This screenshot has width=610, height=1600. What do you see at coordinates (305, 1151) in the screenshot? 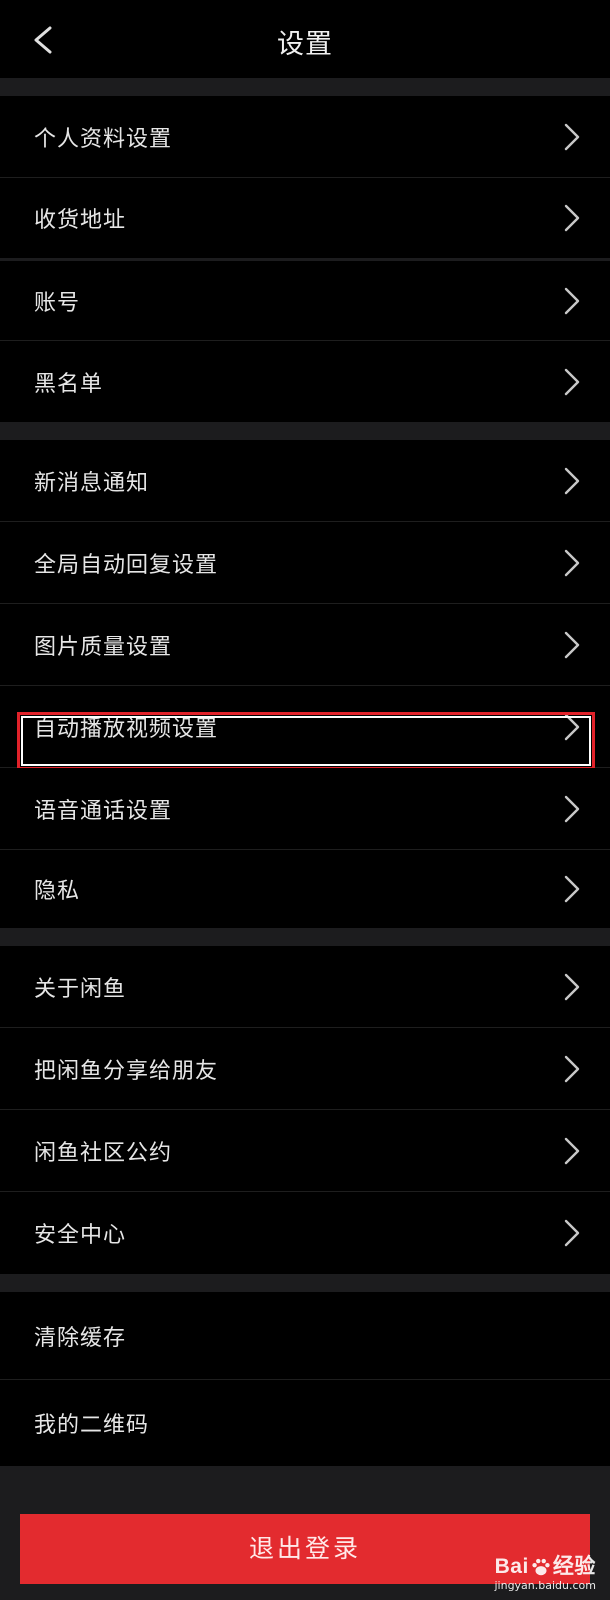
I see `settings-item-community-rules: 闲鱼社区公约` at bounding box center [305, 1151].